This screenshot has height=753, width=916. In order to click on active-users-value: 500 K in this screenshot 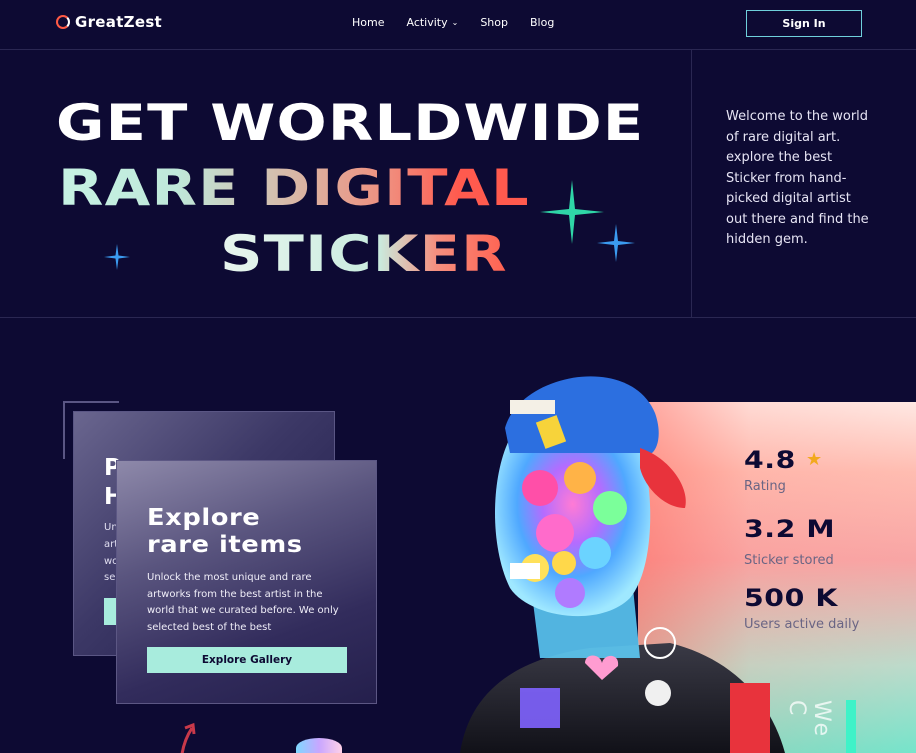, I will do `click(791, 598)`.